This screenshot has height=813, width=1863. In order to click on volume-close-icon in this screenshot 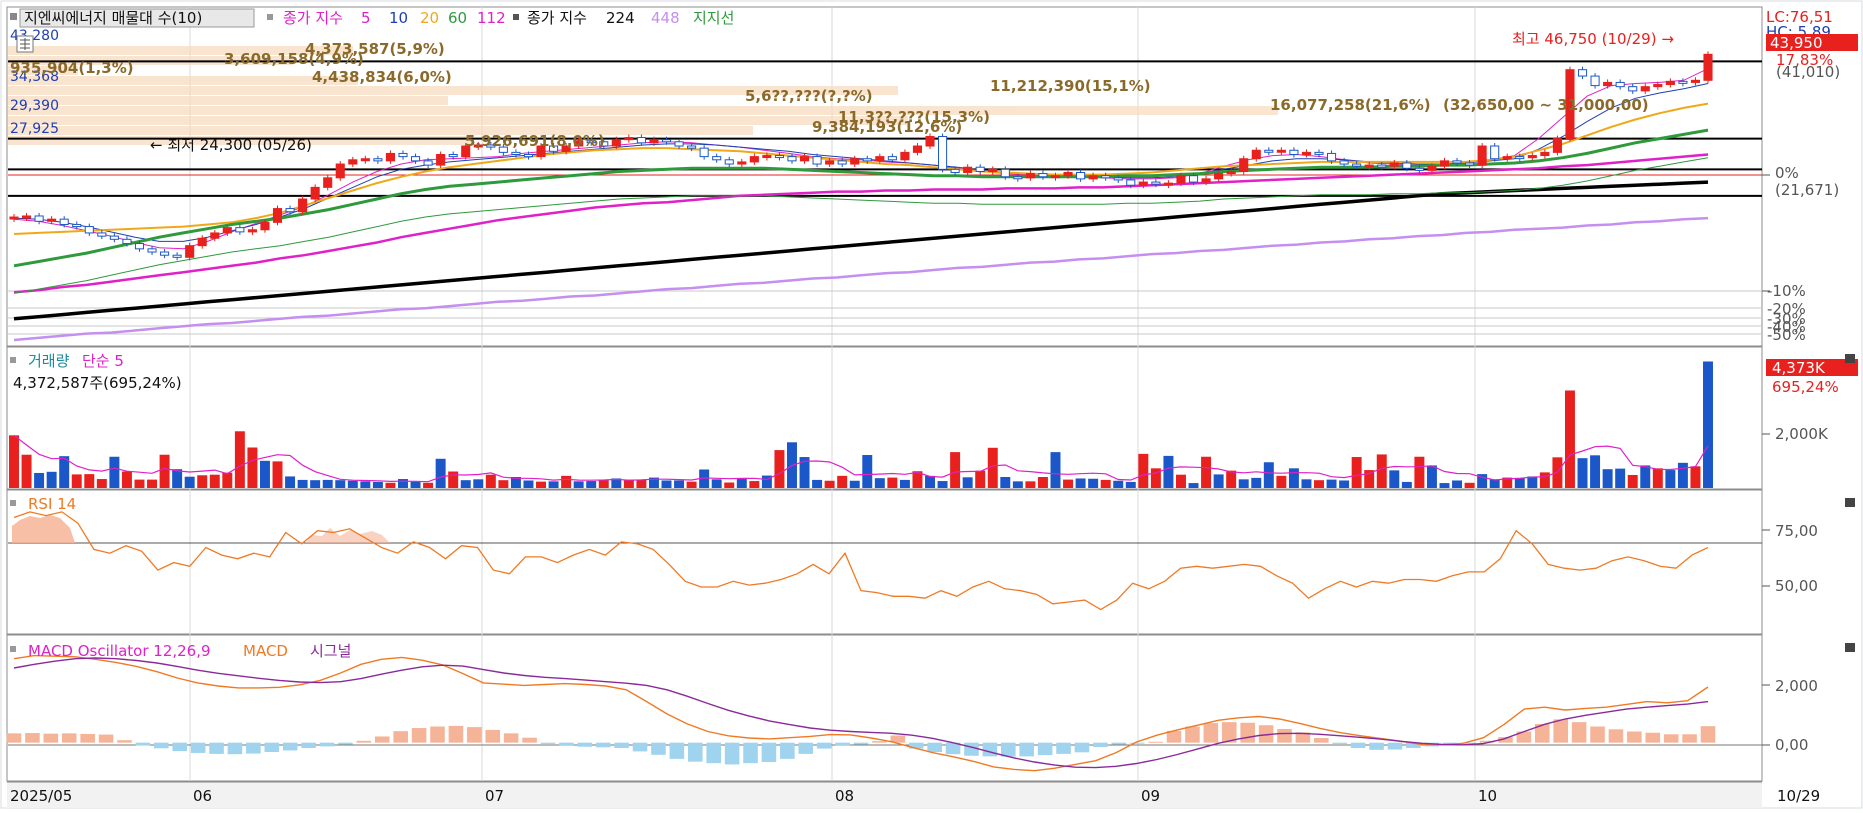, I will do `click(1850, 358)`.